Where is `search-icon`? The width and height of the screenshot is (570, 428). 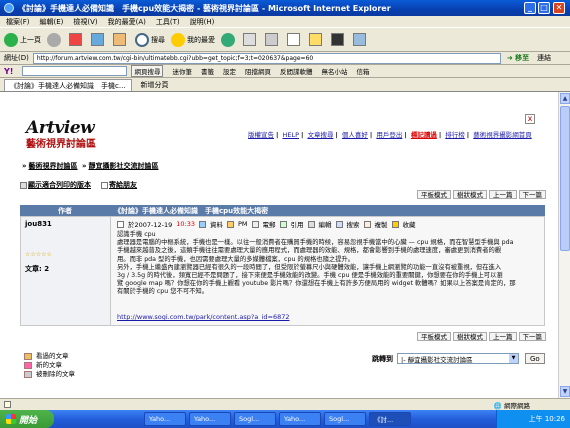 search-icon is located at coordinates (339, 224).